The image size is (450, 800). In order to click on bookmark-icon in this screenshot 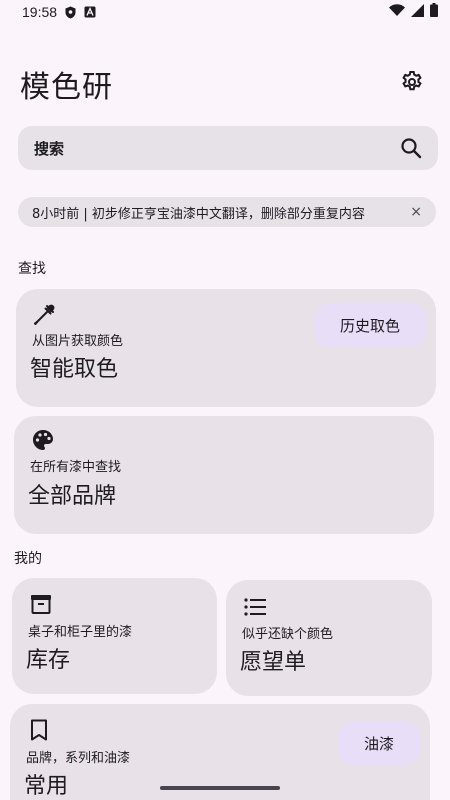, I will do `click(39, 730)`.